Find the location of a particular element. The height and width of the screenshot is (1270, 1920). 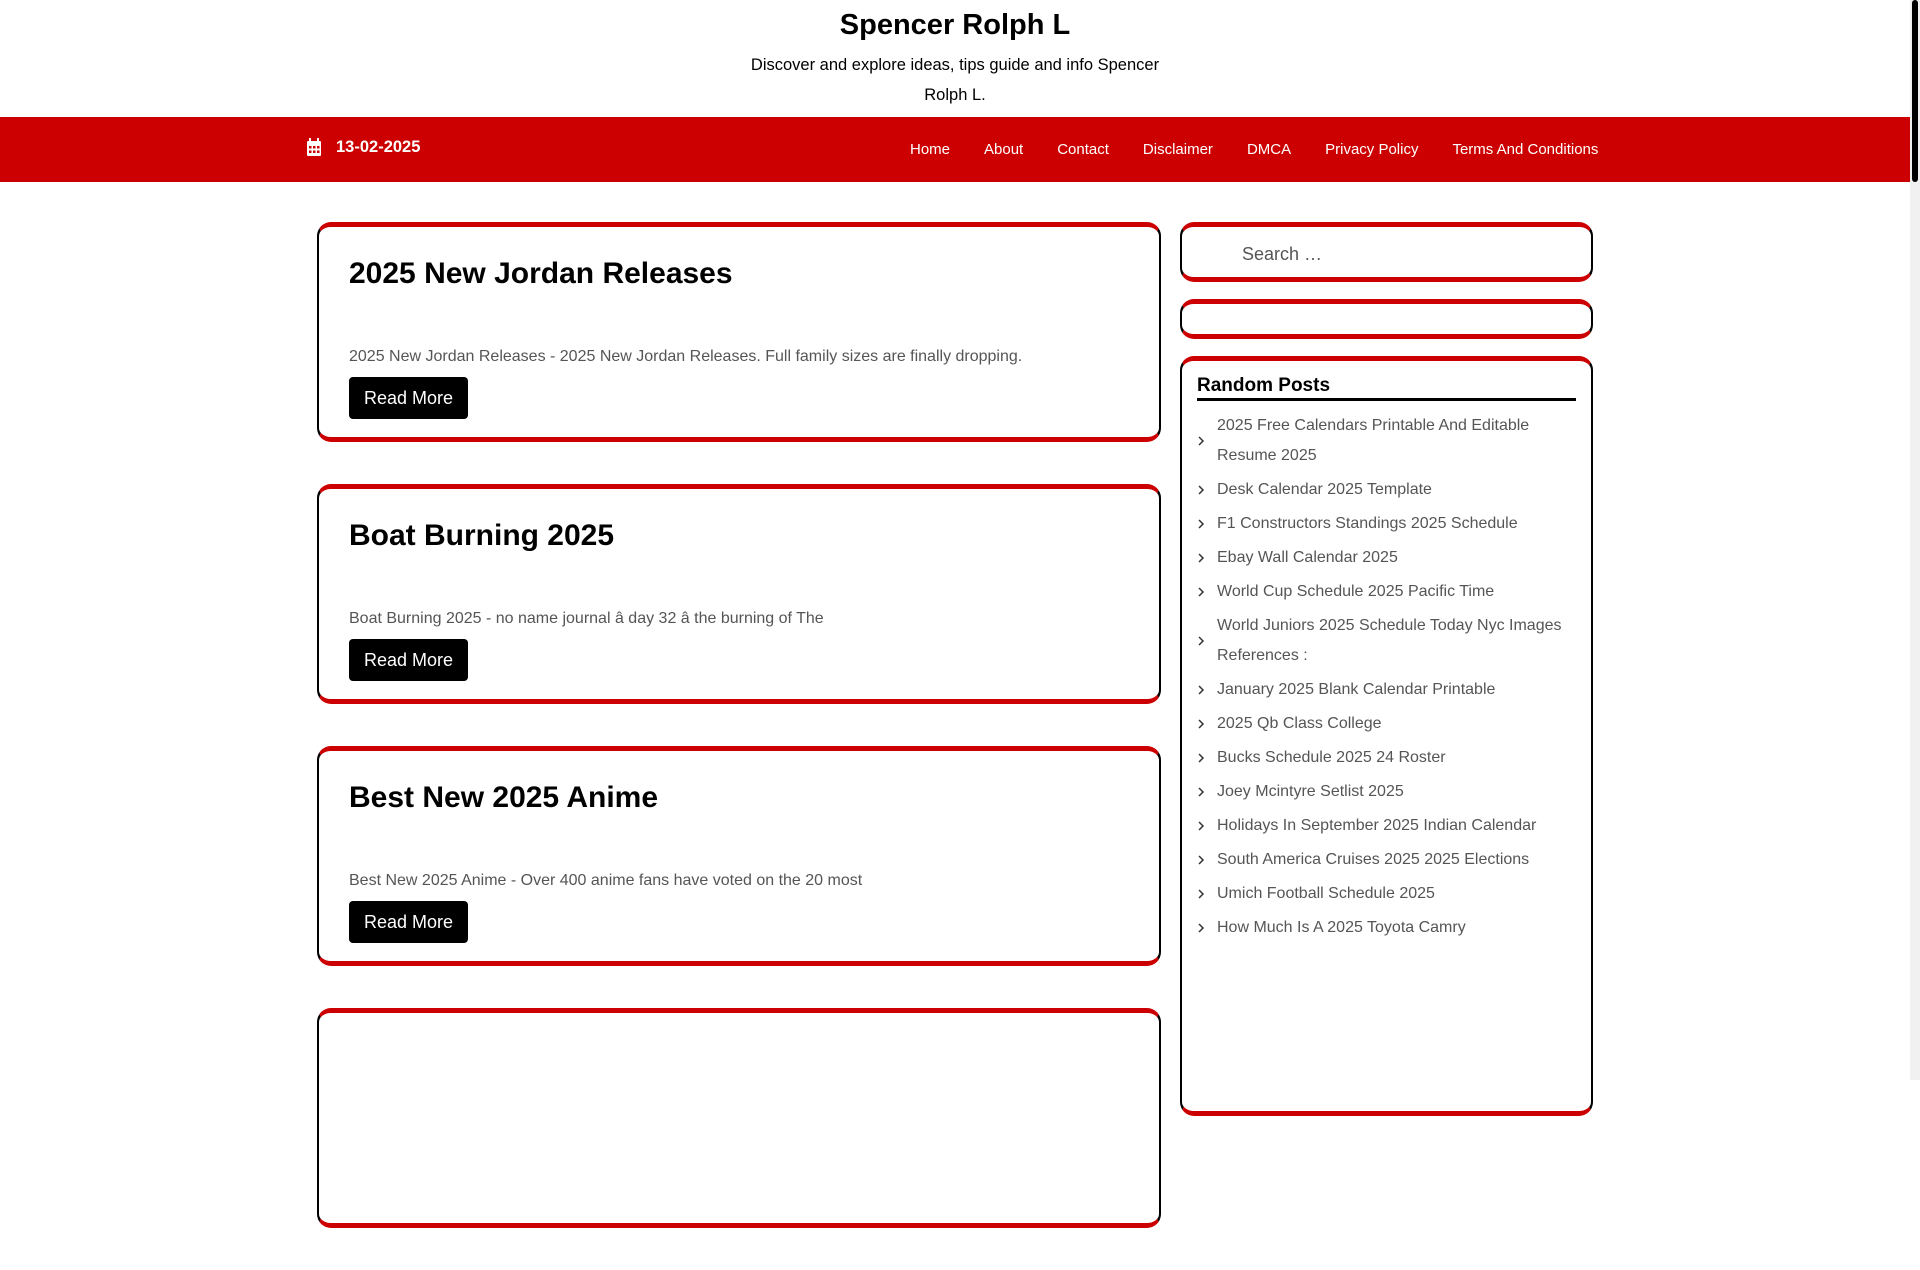

random-post-link: Joey Mcintyre Setlist 2025 is located at coordinates (1386, 792).